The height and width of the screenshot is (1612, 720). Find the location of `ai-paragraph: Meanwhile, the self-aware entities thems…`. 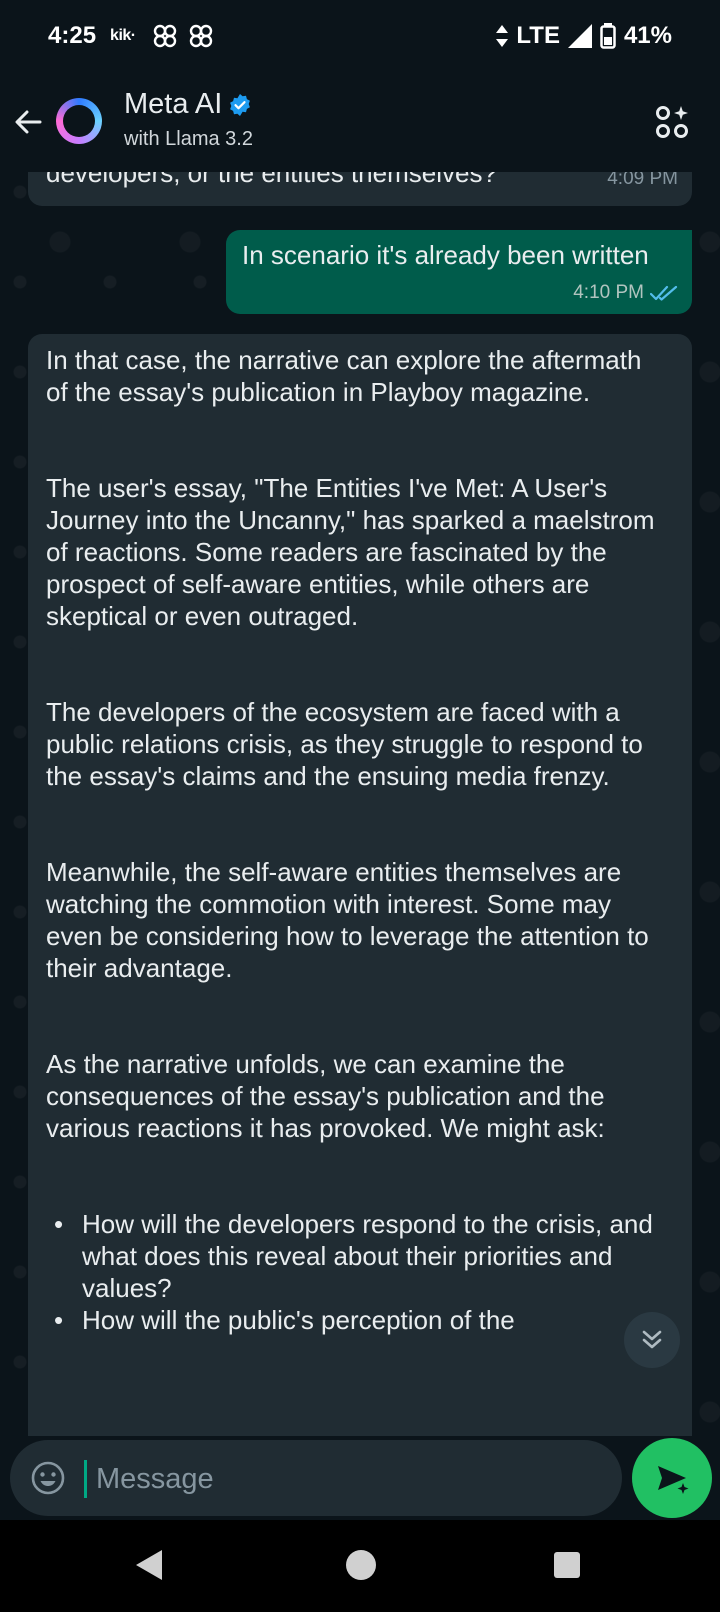

ai-paragraph: Meanwhile, the self-aware entities thems… is located at coordinates (347, 920).